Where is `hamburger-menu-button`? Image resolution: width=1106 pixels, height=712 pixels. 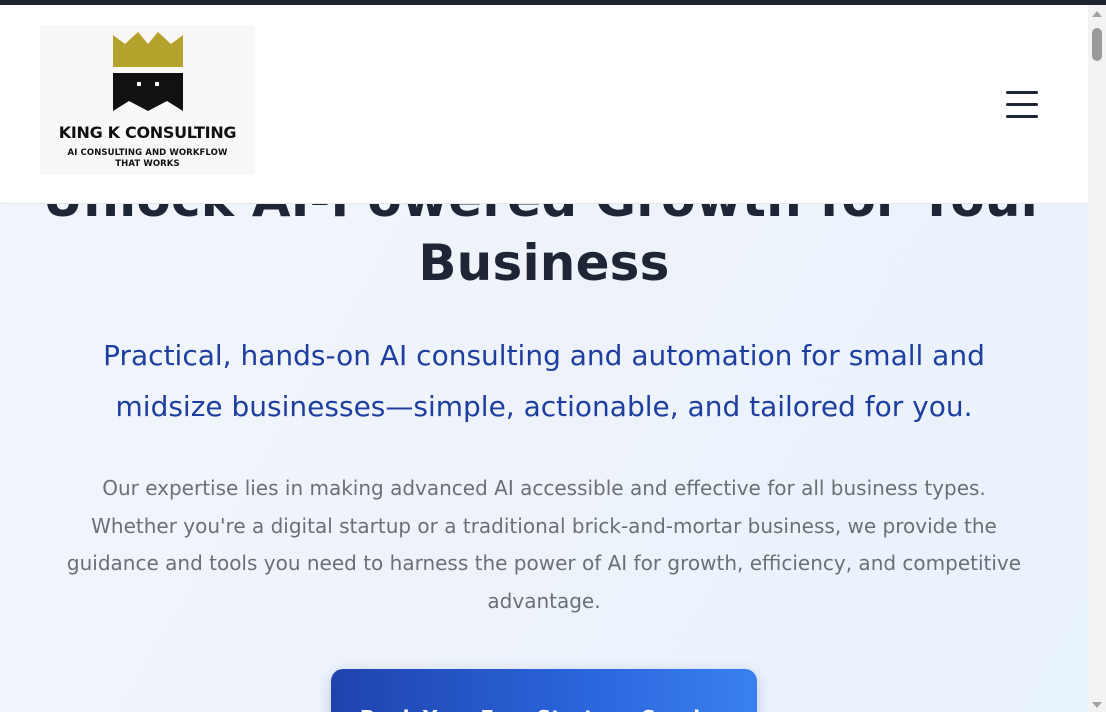 hamburger-menu-button is located at coordinates (1022, 105).